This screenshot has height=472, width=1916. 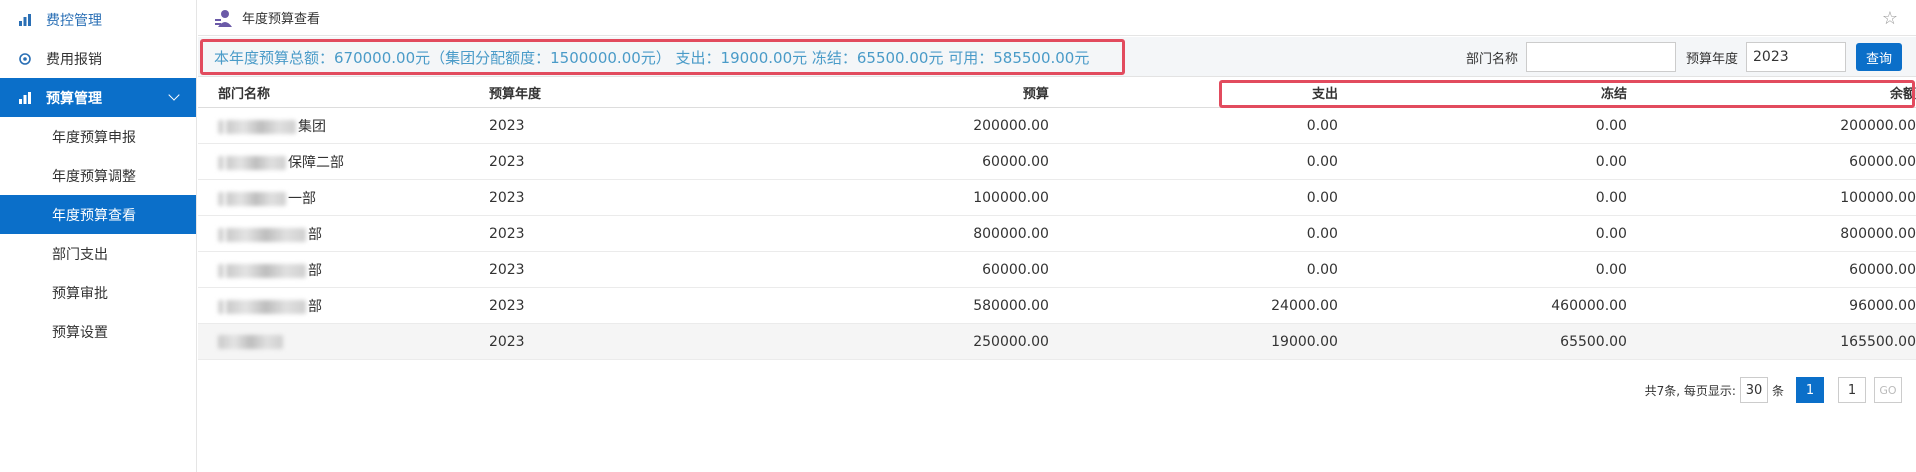 What do you see at coordinates (1304, 341) in the screenshot?
I see `cell-spend: 19000.00` at bounding box center [1304, 341].